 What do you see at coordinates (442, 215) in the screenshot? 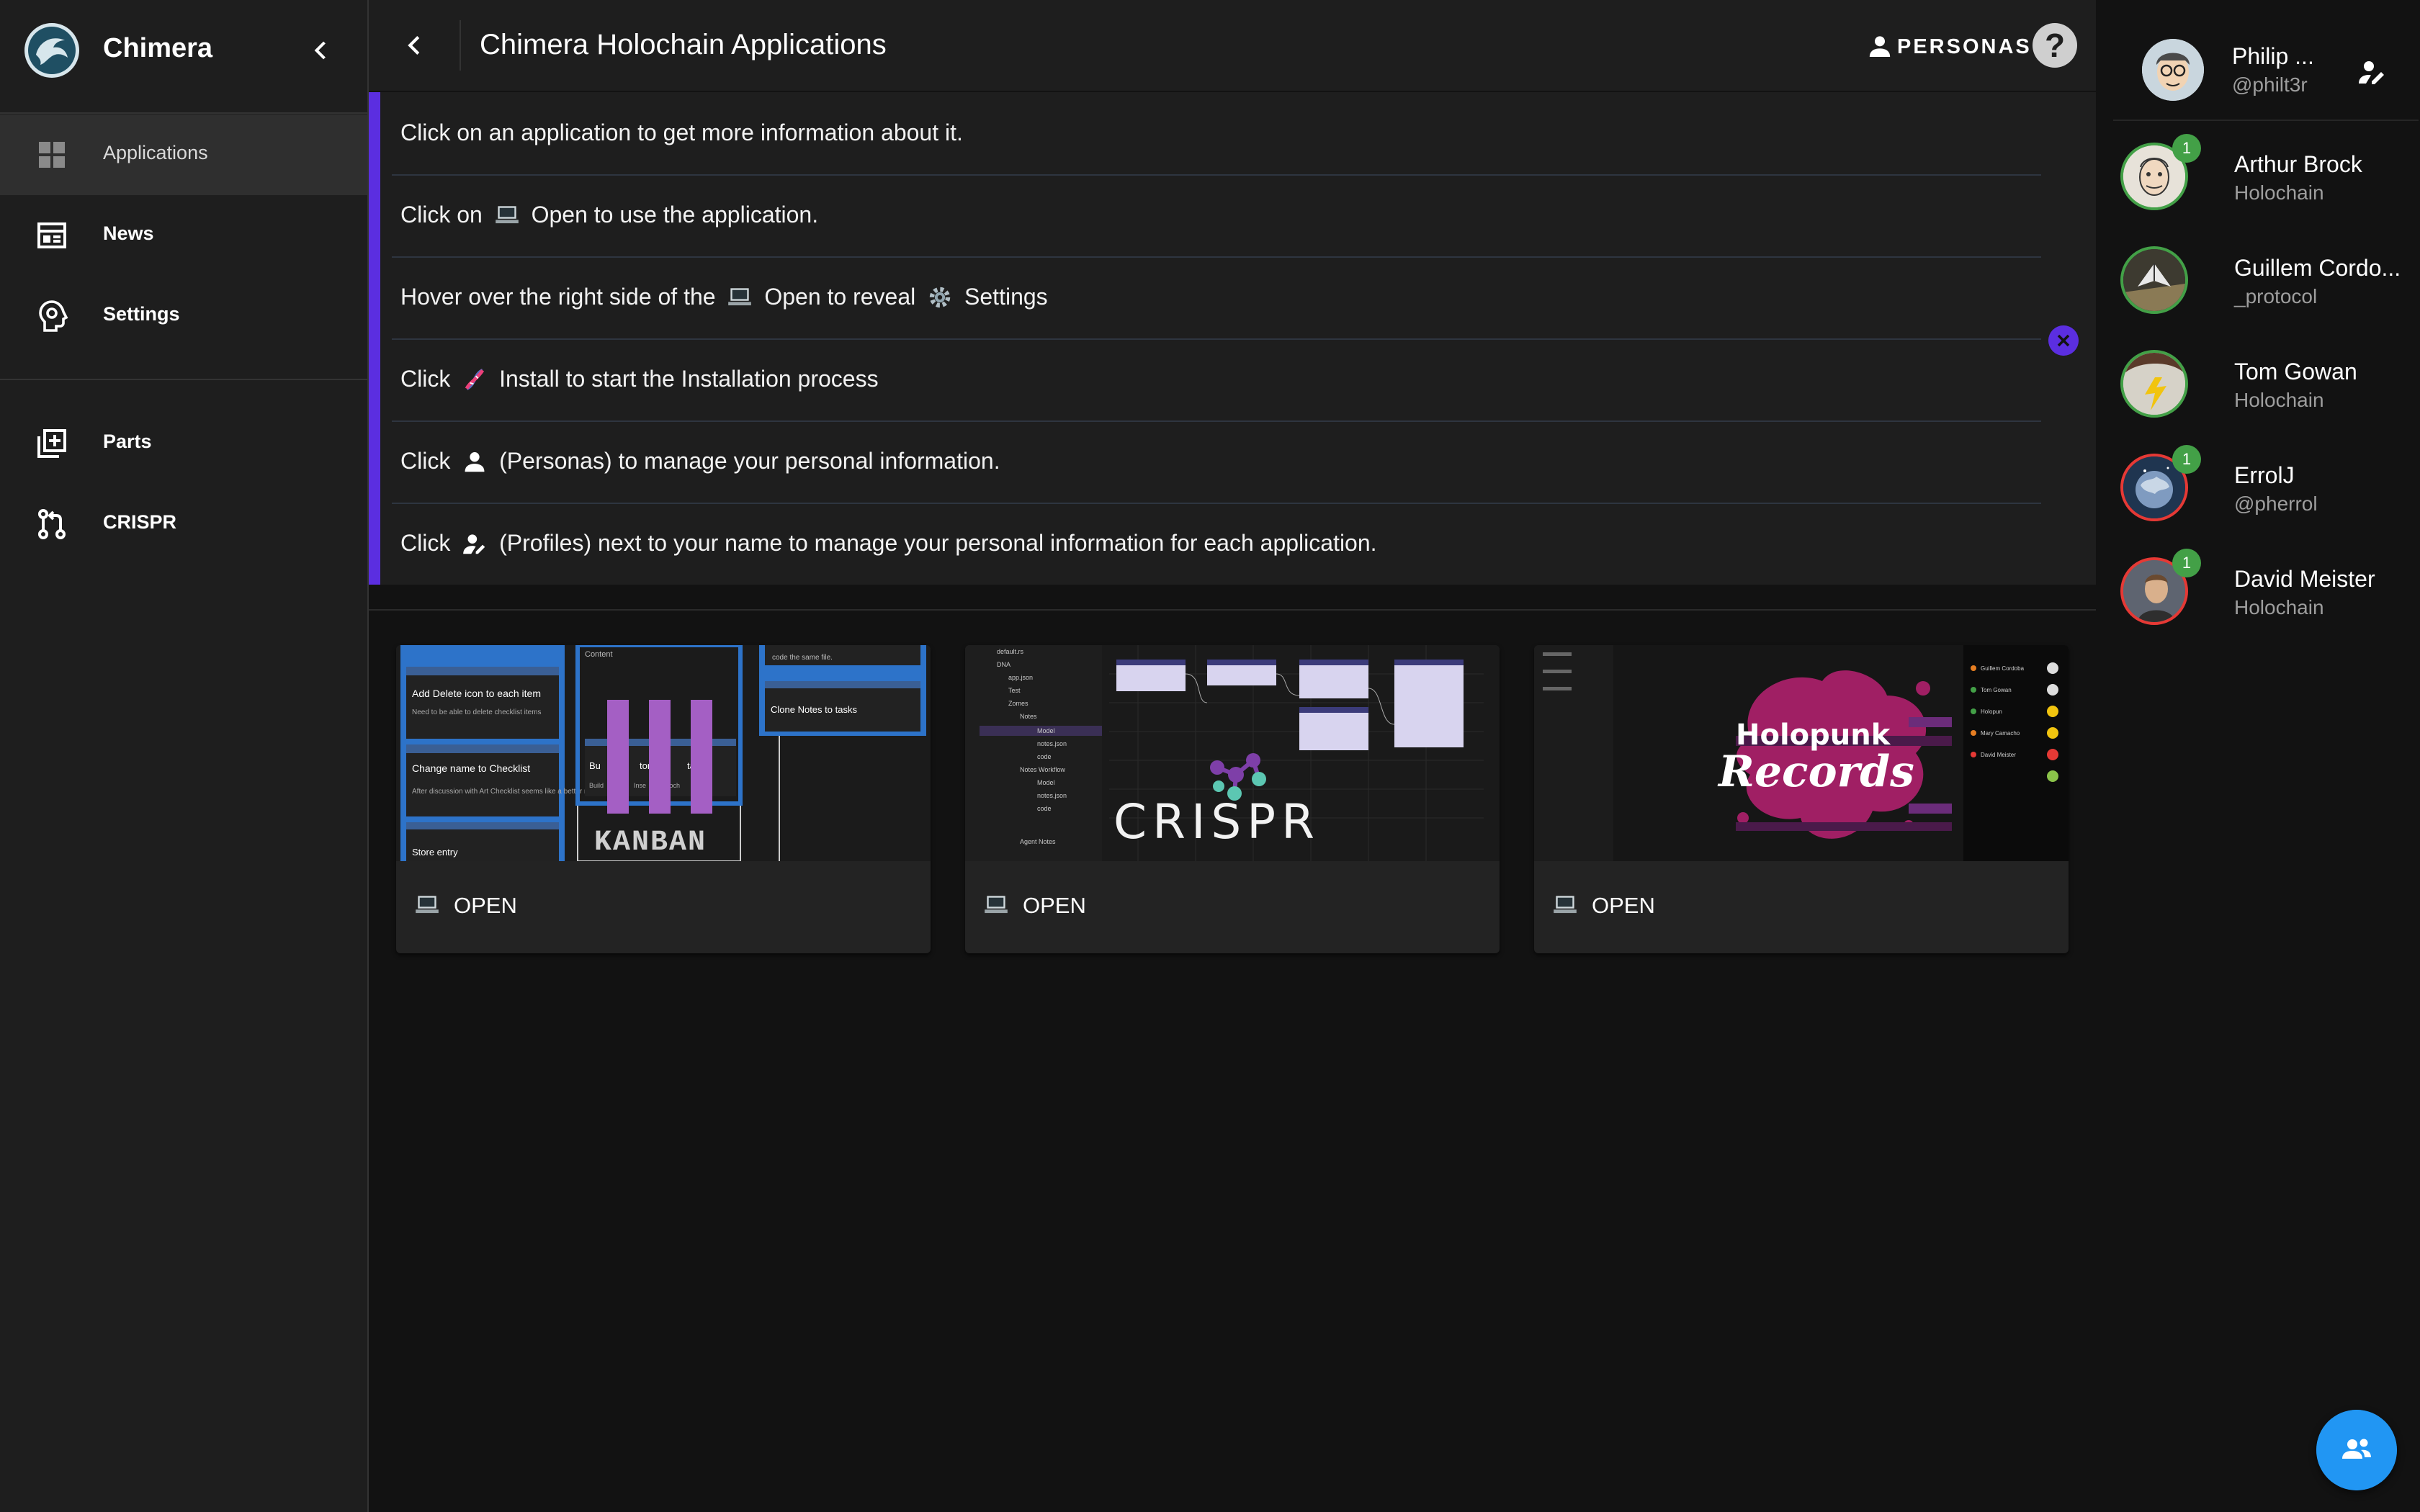
I see `tip-text: Click on` at bounding box center [442, 215].